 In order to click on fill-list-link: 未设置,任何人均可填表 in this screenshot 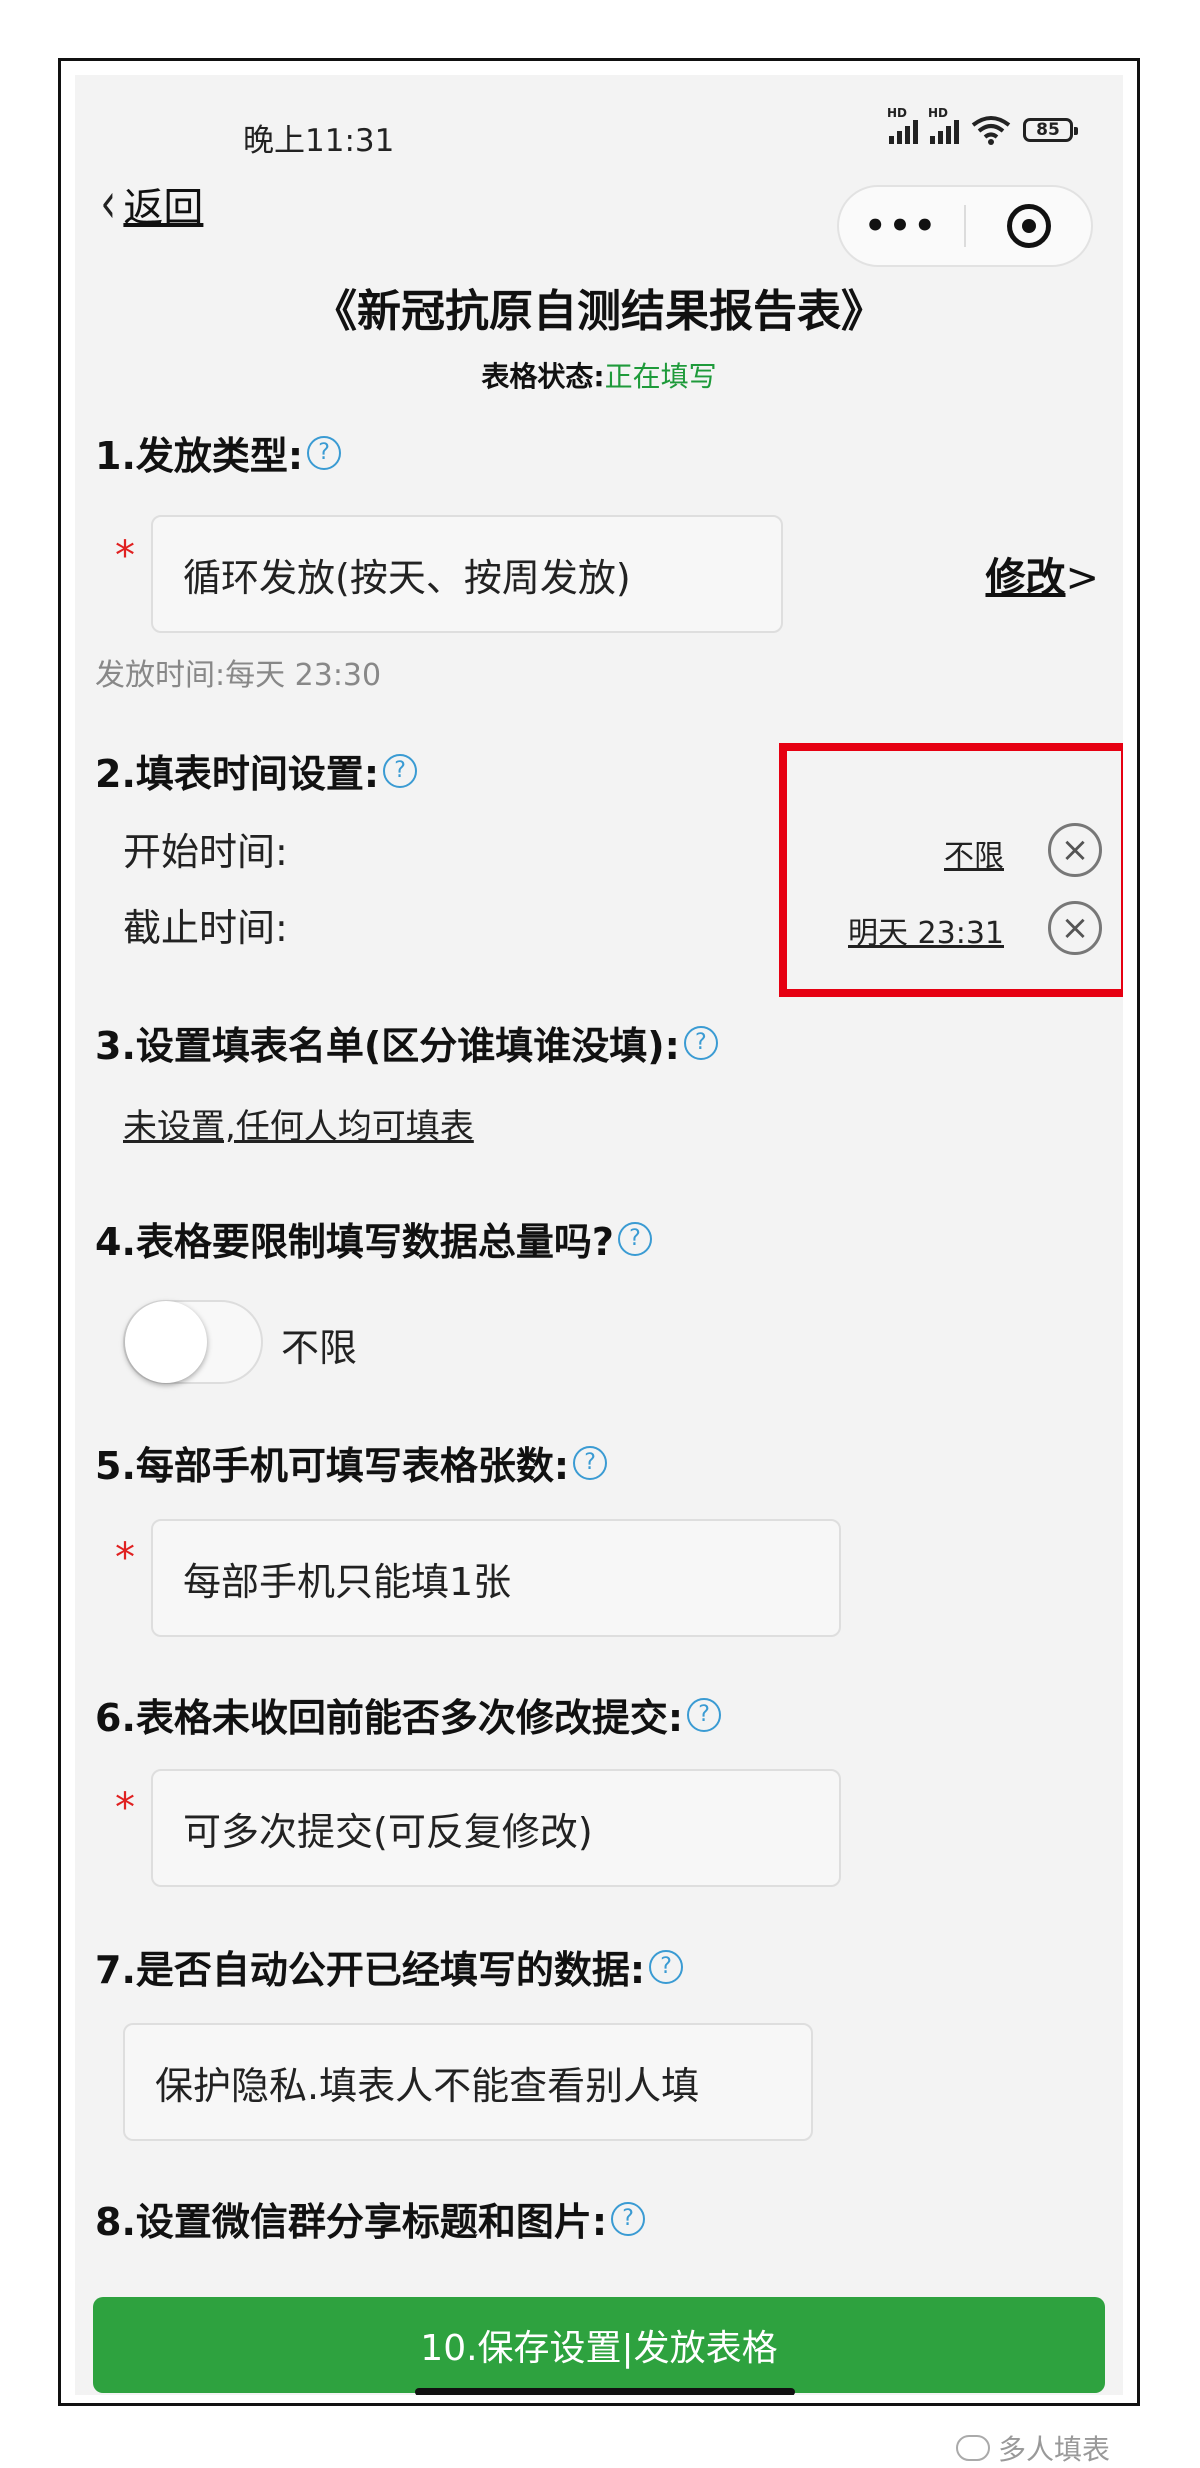, I will do `click(298, 1123)`.